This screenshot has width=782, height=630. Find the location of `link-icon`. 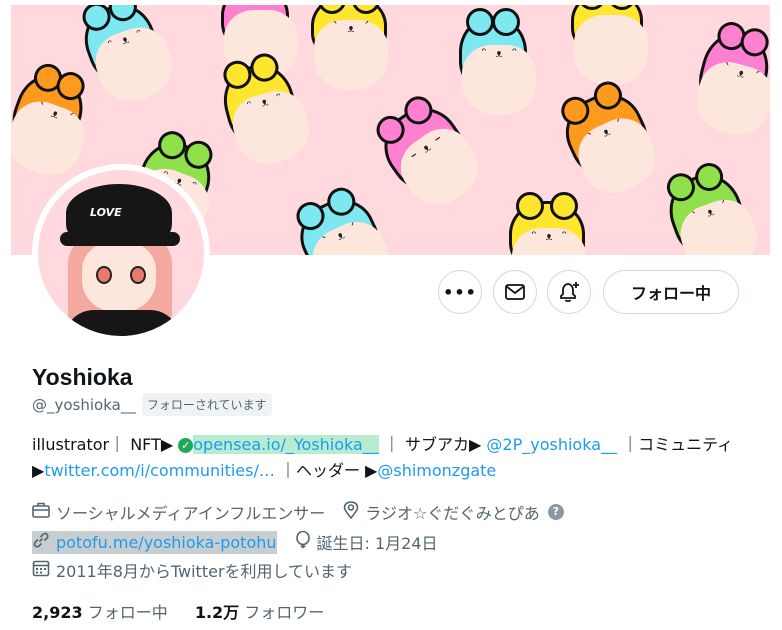

link-icon is located at coordinates (41, 542).